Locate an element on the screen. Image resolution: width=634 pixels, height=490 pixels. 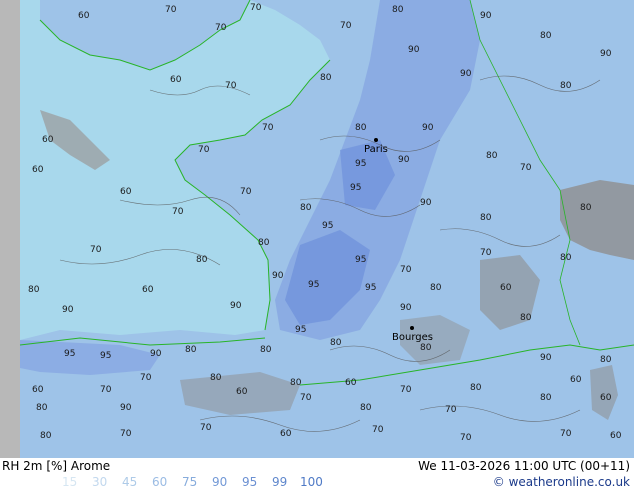
map-title: RH 2m [%] Arome is located at coordinates (56, 466).